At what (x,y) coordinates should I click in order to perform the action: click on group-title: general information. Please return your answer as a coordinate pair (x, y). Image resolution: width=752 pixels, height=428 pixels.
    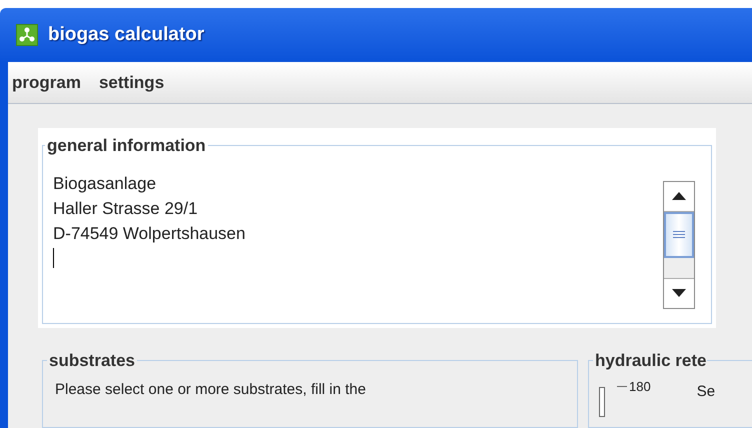
    Looking at the image, I should click on (126, 146).